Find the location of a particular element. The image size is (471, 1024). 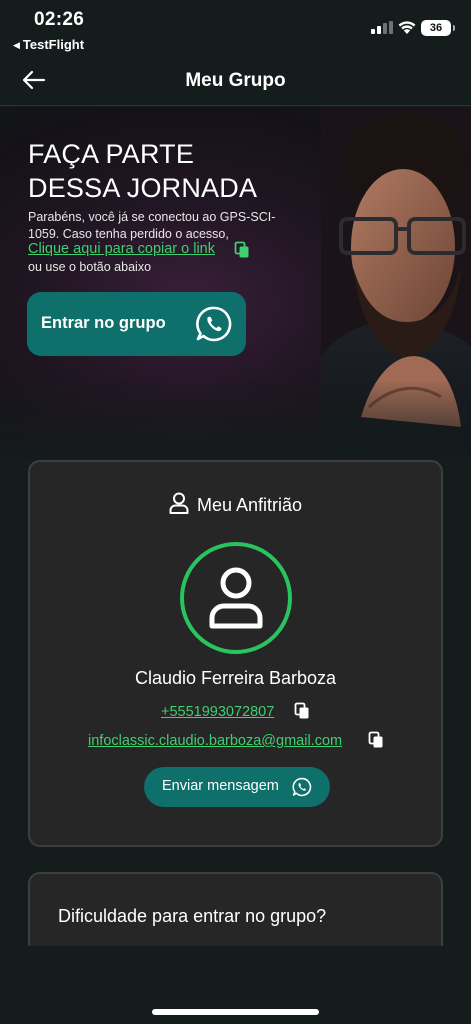

host-card-title: Meu Anfitrião is located at coordinates (249, 505).